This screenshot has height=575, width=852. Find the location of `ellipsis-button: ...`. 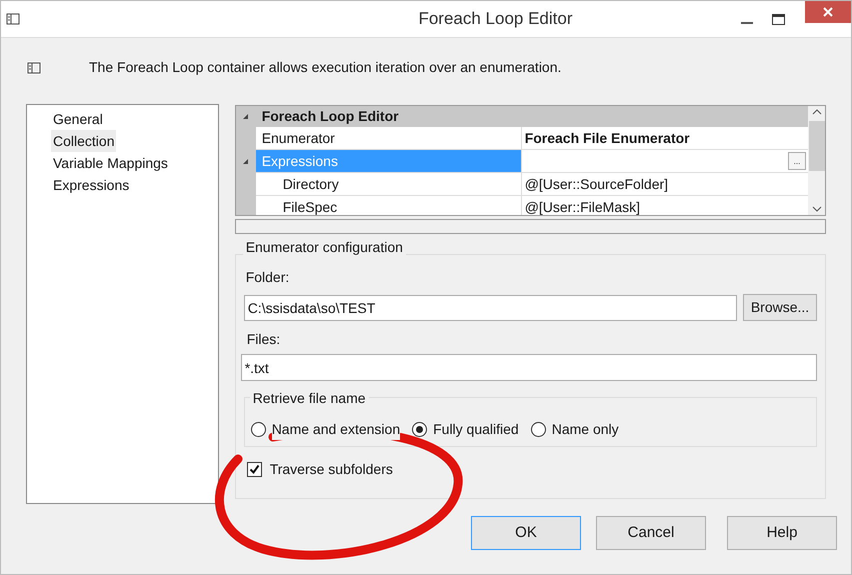

ellipsis-button: ... is located at coordinates (797, 161).